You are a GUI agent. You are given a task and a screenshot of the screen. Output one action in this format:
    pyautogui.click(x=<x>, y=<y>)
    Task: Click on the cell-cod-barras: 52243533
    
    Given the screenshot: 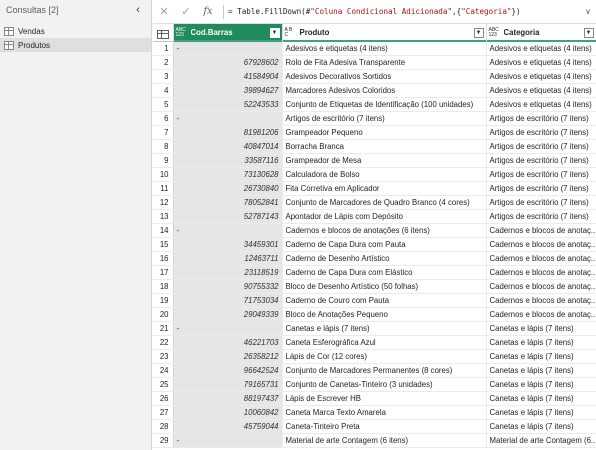 What is the action you would take?
    pyautogui.click(x=228, y=104)
    